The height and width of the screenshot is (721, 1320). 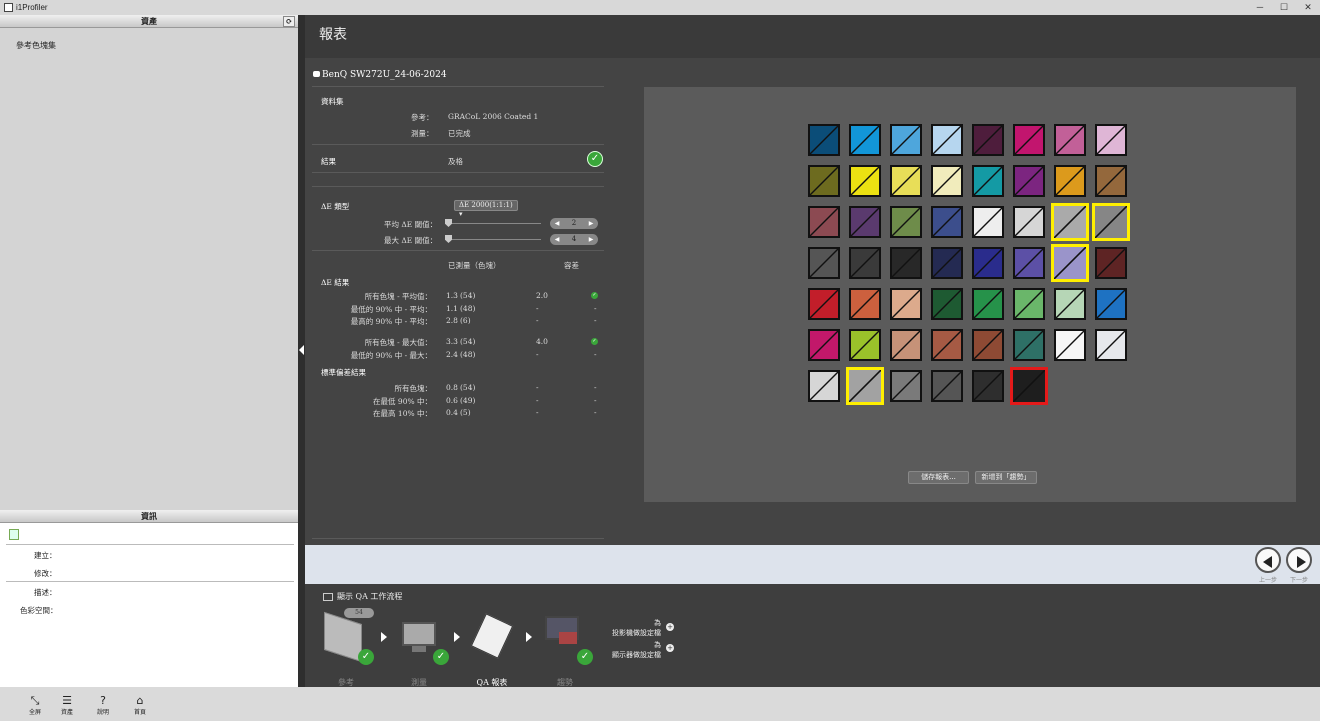 What do you see at coordinates (35, 706) in the screenshot?
I see `fullscreen-button: ⤡ 全屏` at bounding box center [35, 706].